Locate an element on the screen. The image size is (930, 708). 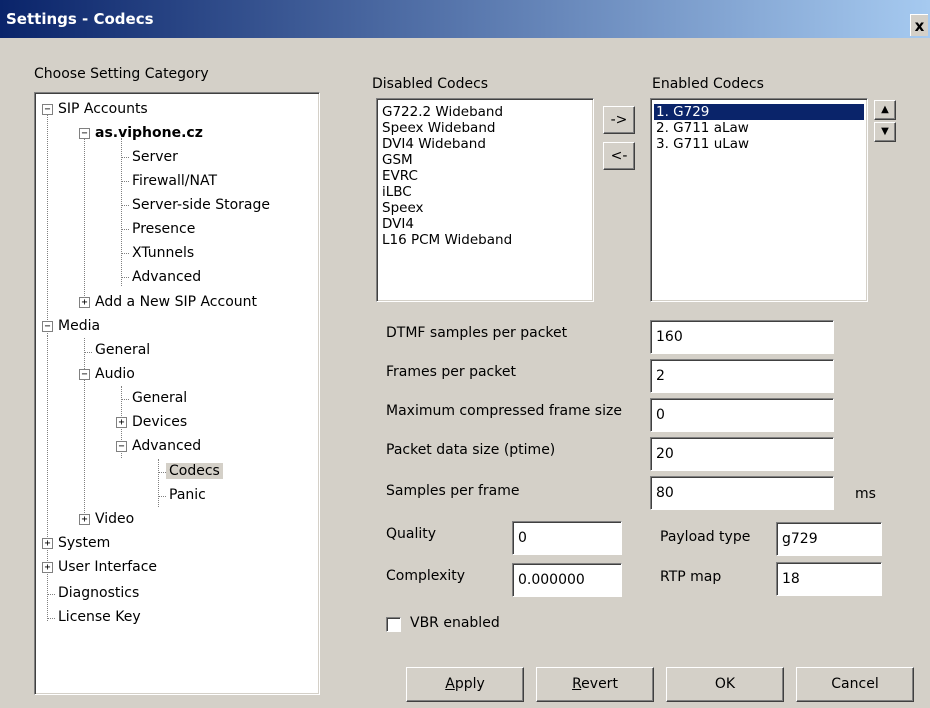
list-item: G722.2 Wideband is located at coordinates (486, 112).